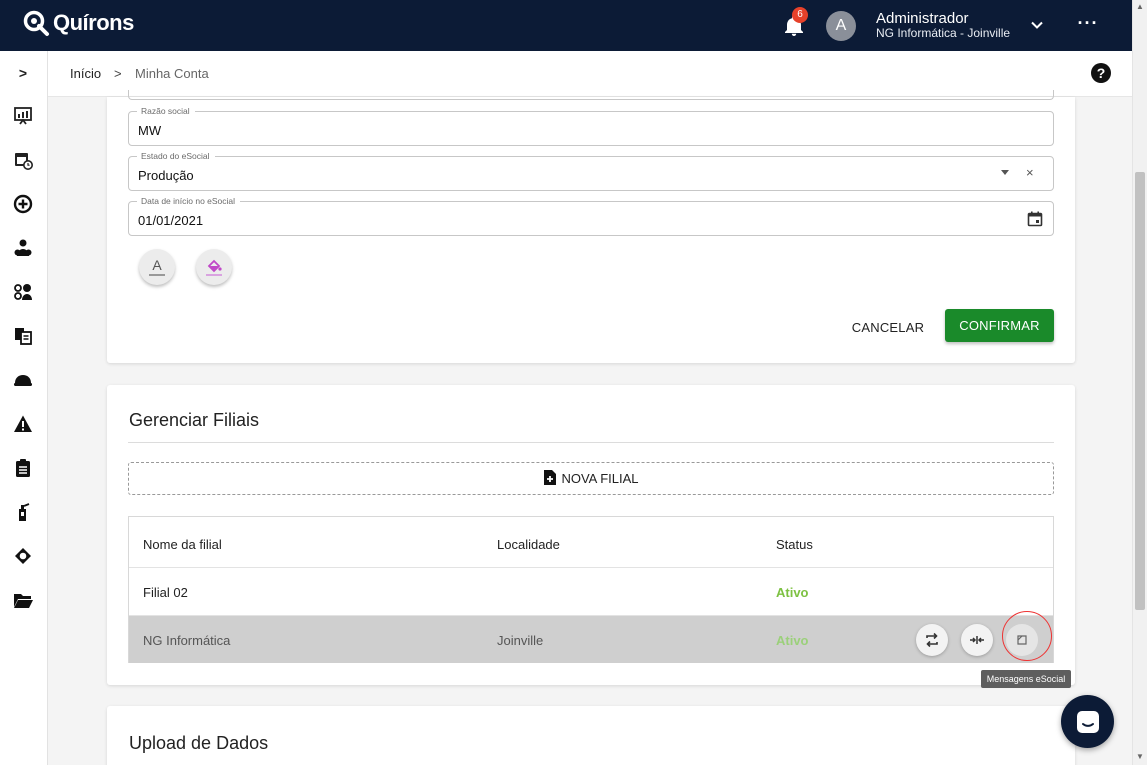 The image size is (1147, 765). Describe the element at coordinates (118, 73) in the screenshot. I see `chevron-right-icon: >` at that location.